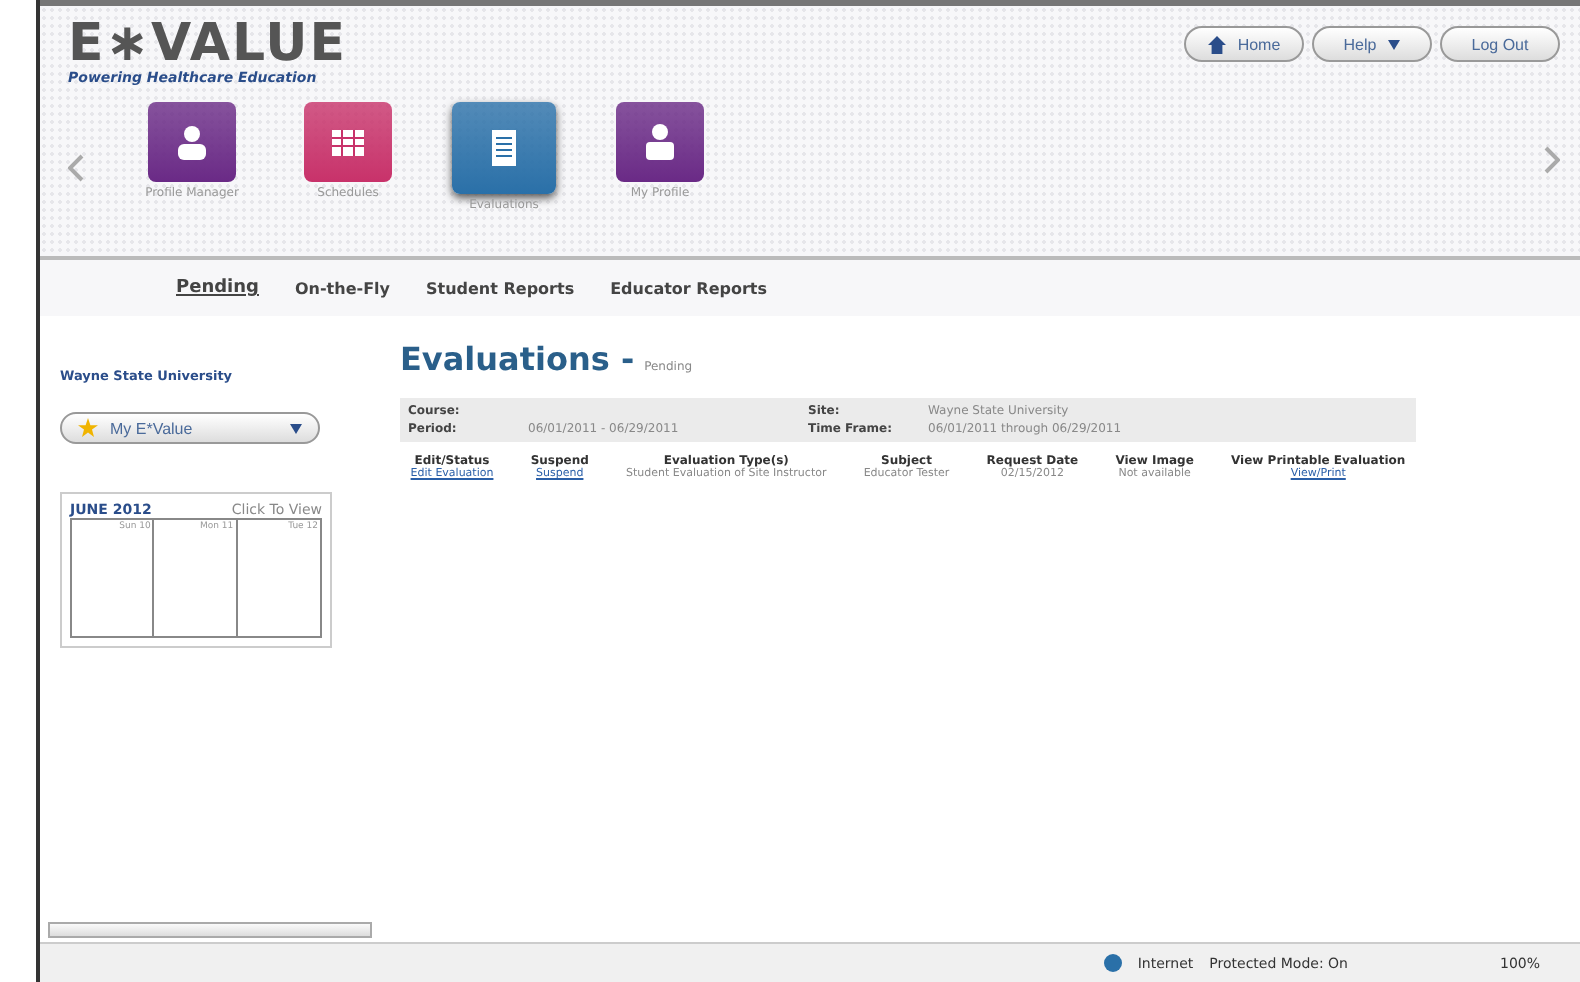  Describe the element at coordinates (342, 288) in the screenshot. I see `tab: On-the-Fly` at that location.